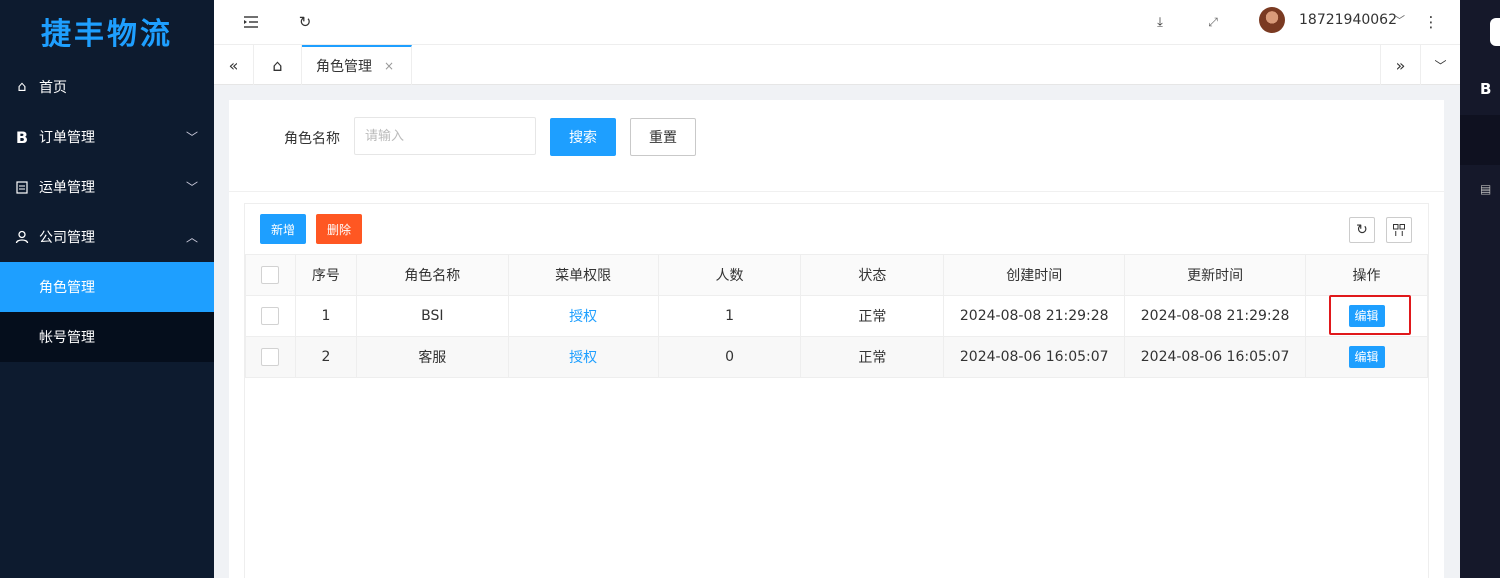 This screenshot has width=1500, height=578. Describe the element at coordinates (251, 22) in the screenshot. I see `menu-fold-icon` at that location.